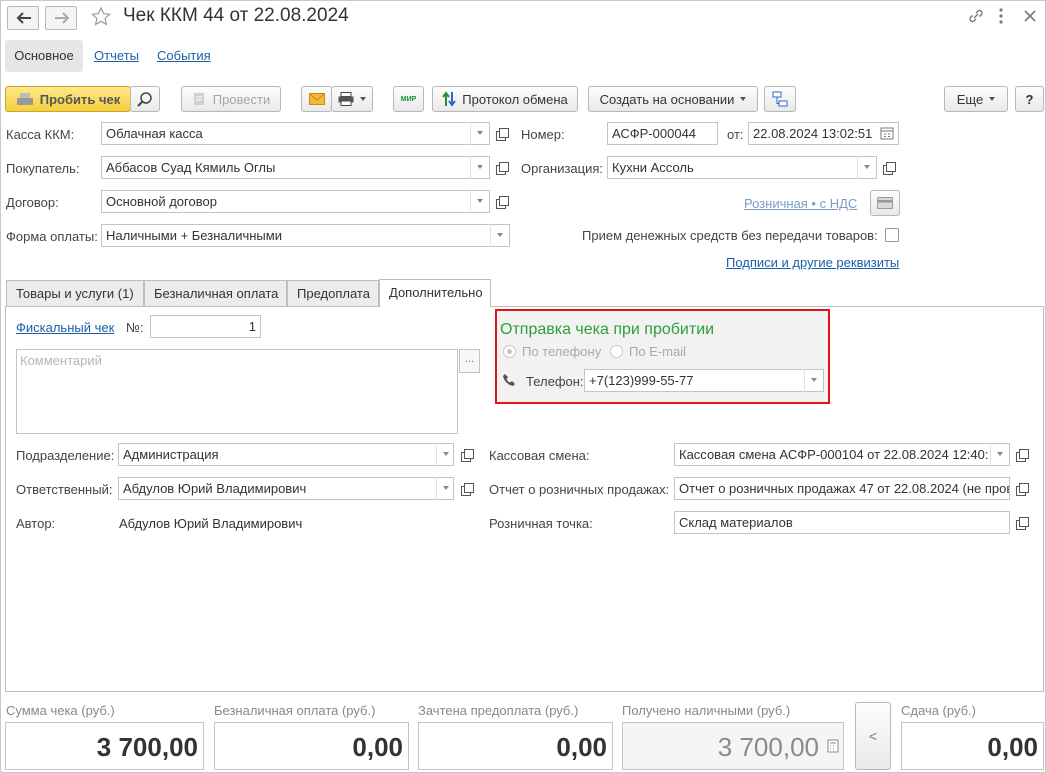  Describe the element at coordinates (1022, 523) in the screenshot. I see `retail-point-open-icon` at that location.